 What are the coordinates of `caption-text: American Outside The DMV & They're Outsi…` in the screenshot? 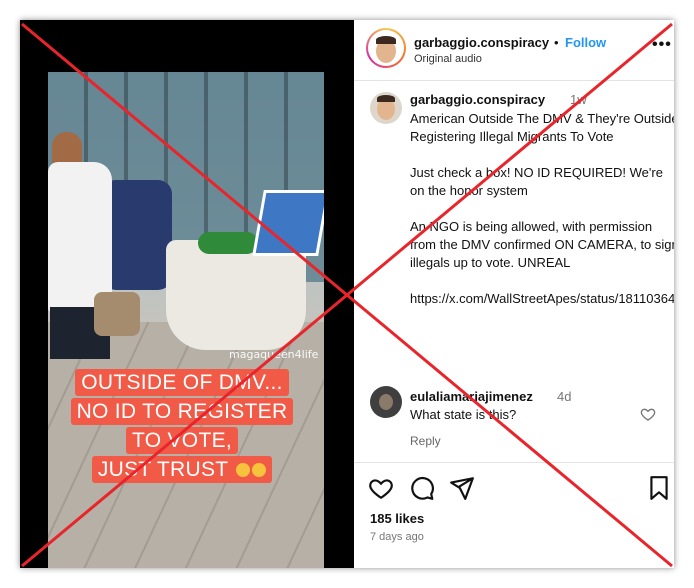 It's located at (542, 208).